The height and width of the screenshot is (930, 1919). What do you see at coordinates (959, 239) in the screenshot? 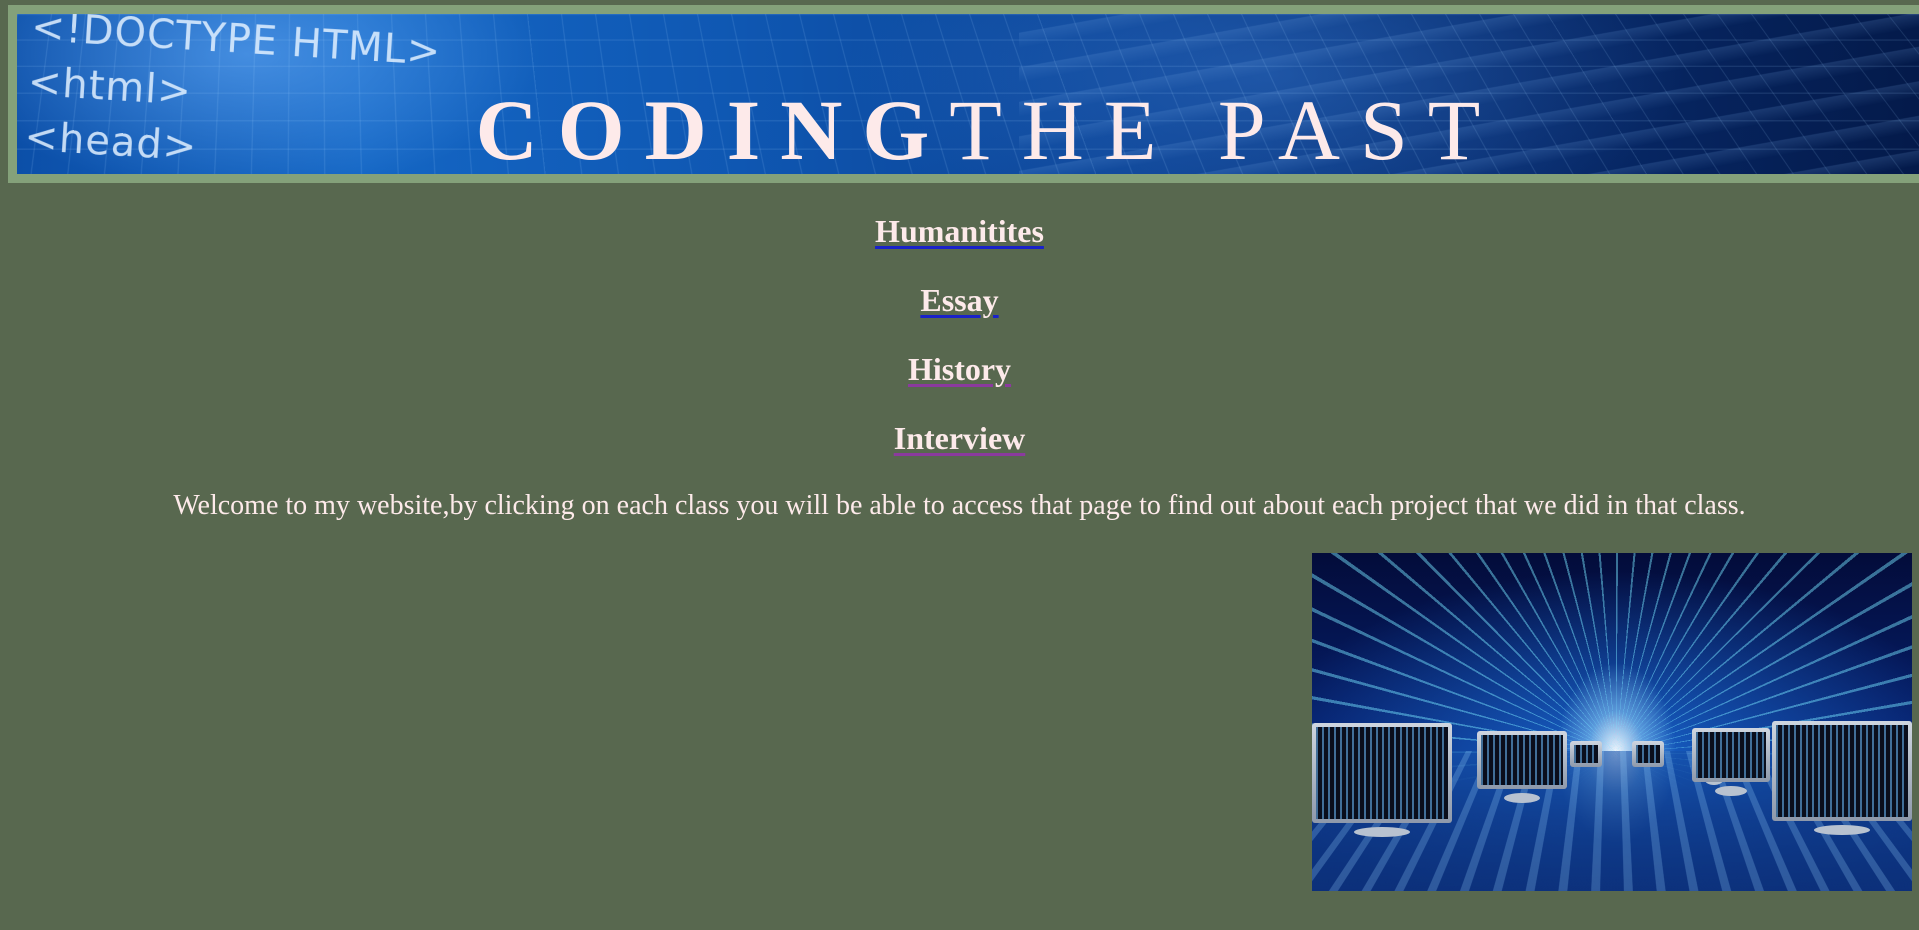
I see `nav-link-humanitites: Humanitites` at bounding box center [959, 239].